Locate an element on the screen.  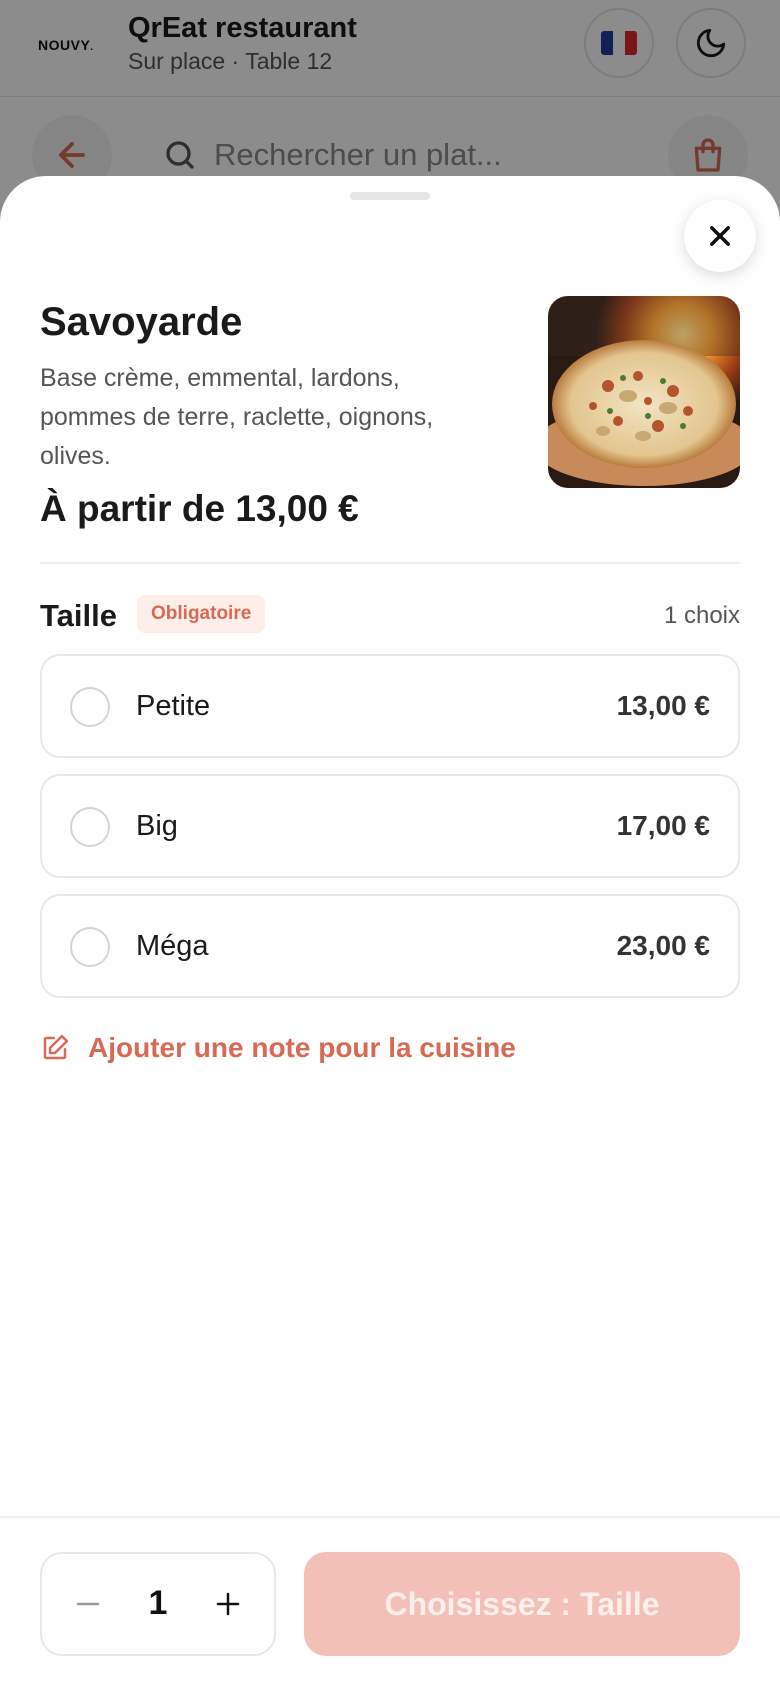
size-option-petite: Petite 13,00 € is located at coordinates (390, 706).